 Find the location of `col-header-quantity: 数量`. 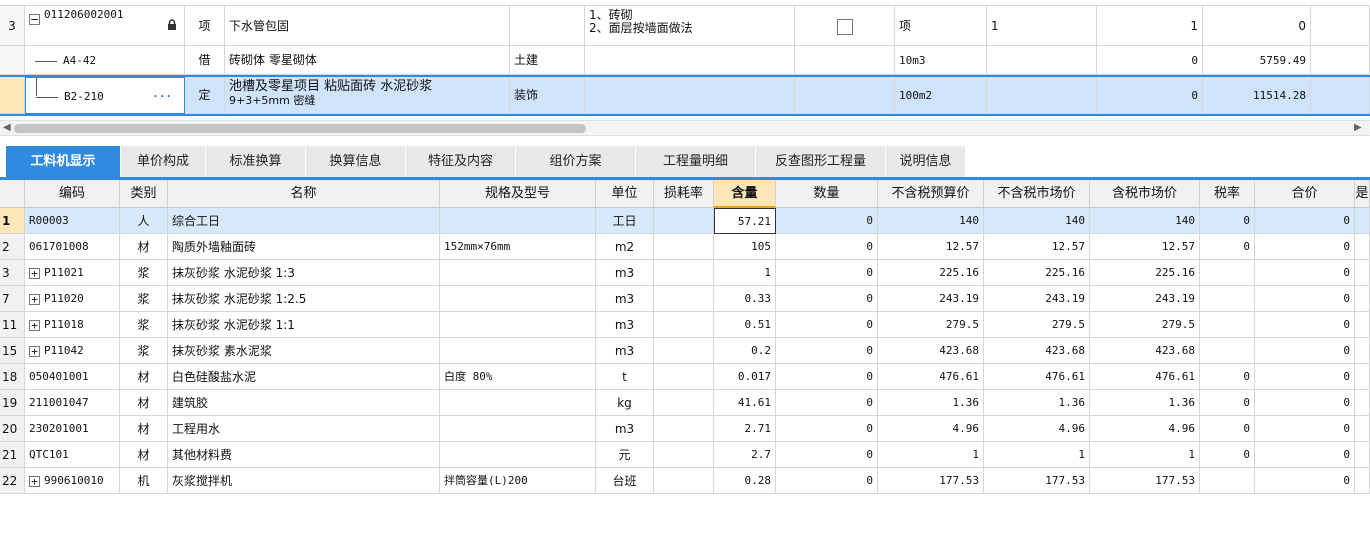

col-header-quantity: 数量 is located at coordinates (827, 194).